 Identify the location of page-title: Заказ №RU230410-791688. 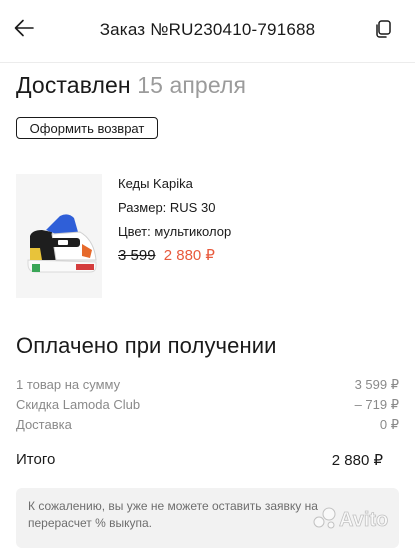
(207, 29).